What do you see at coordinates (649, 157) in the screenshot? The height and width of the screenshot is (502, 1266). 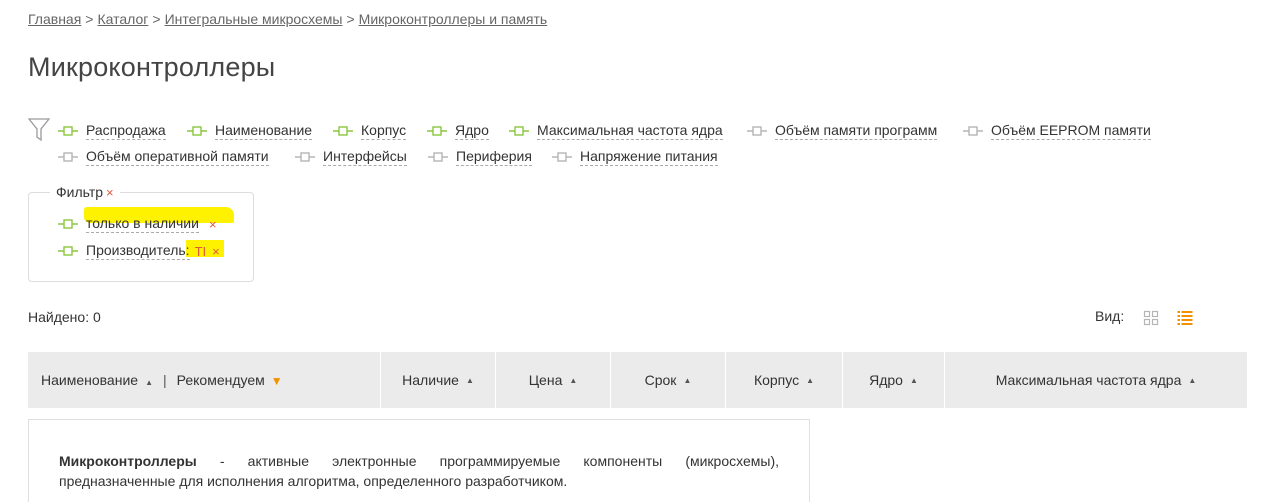 I see `chip-label: Напряжение питания` at bounding box center [649, 157].